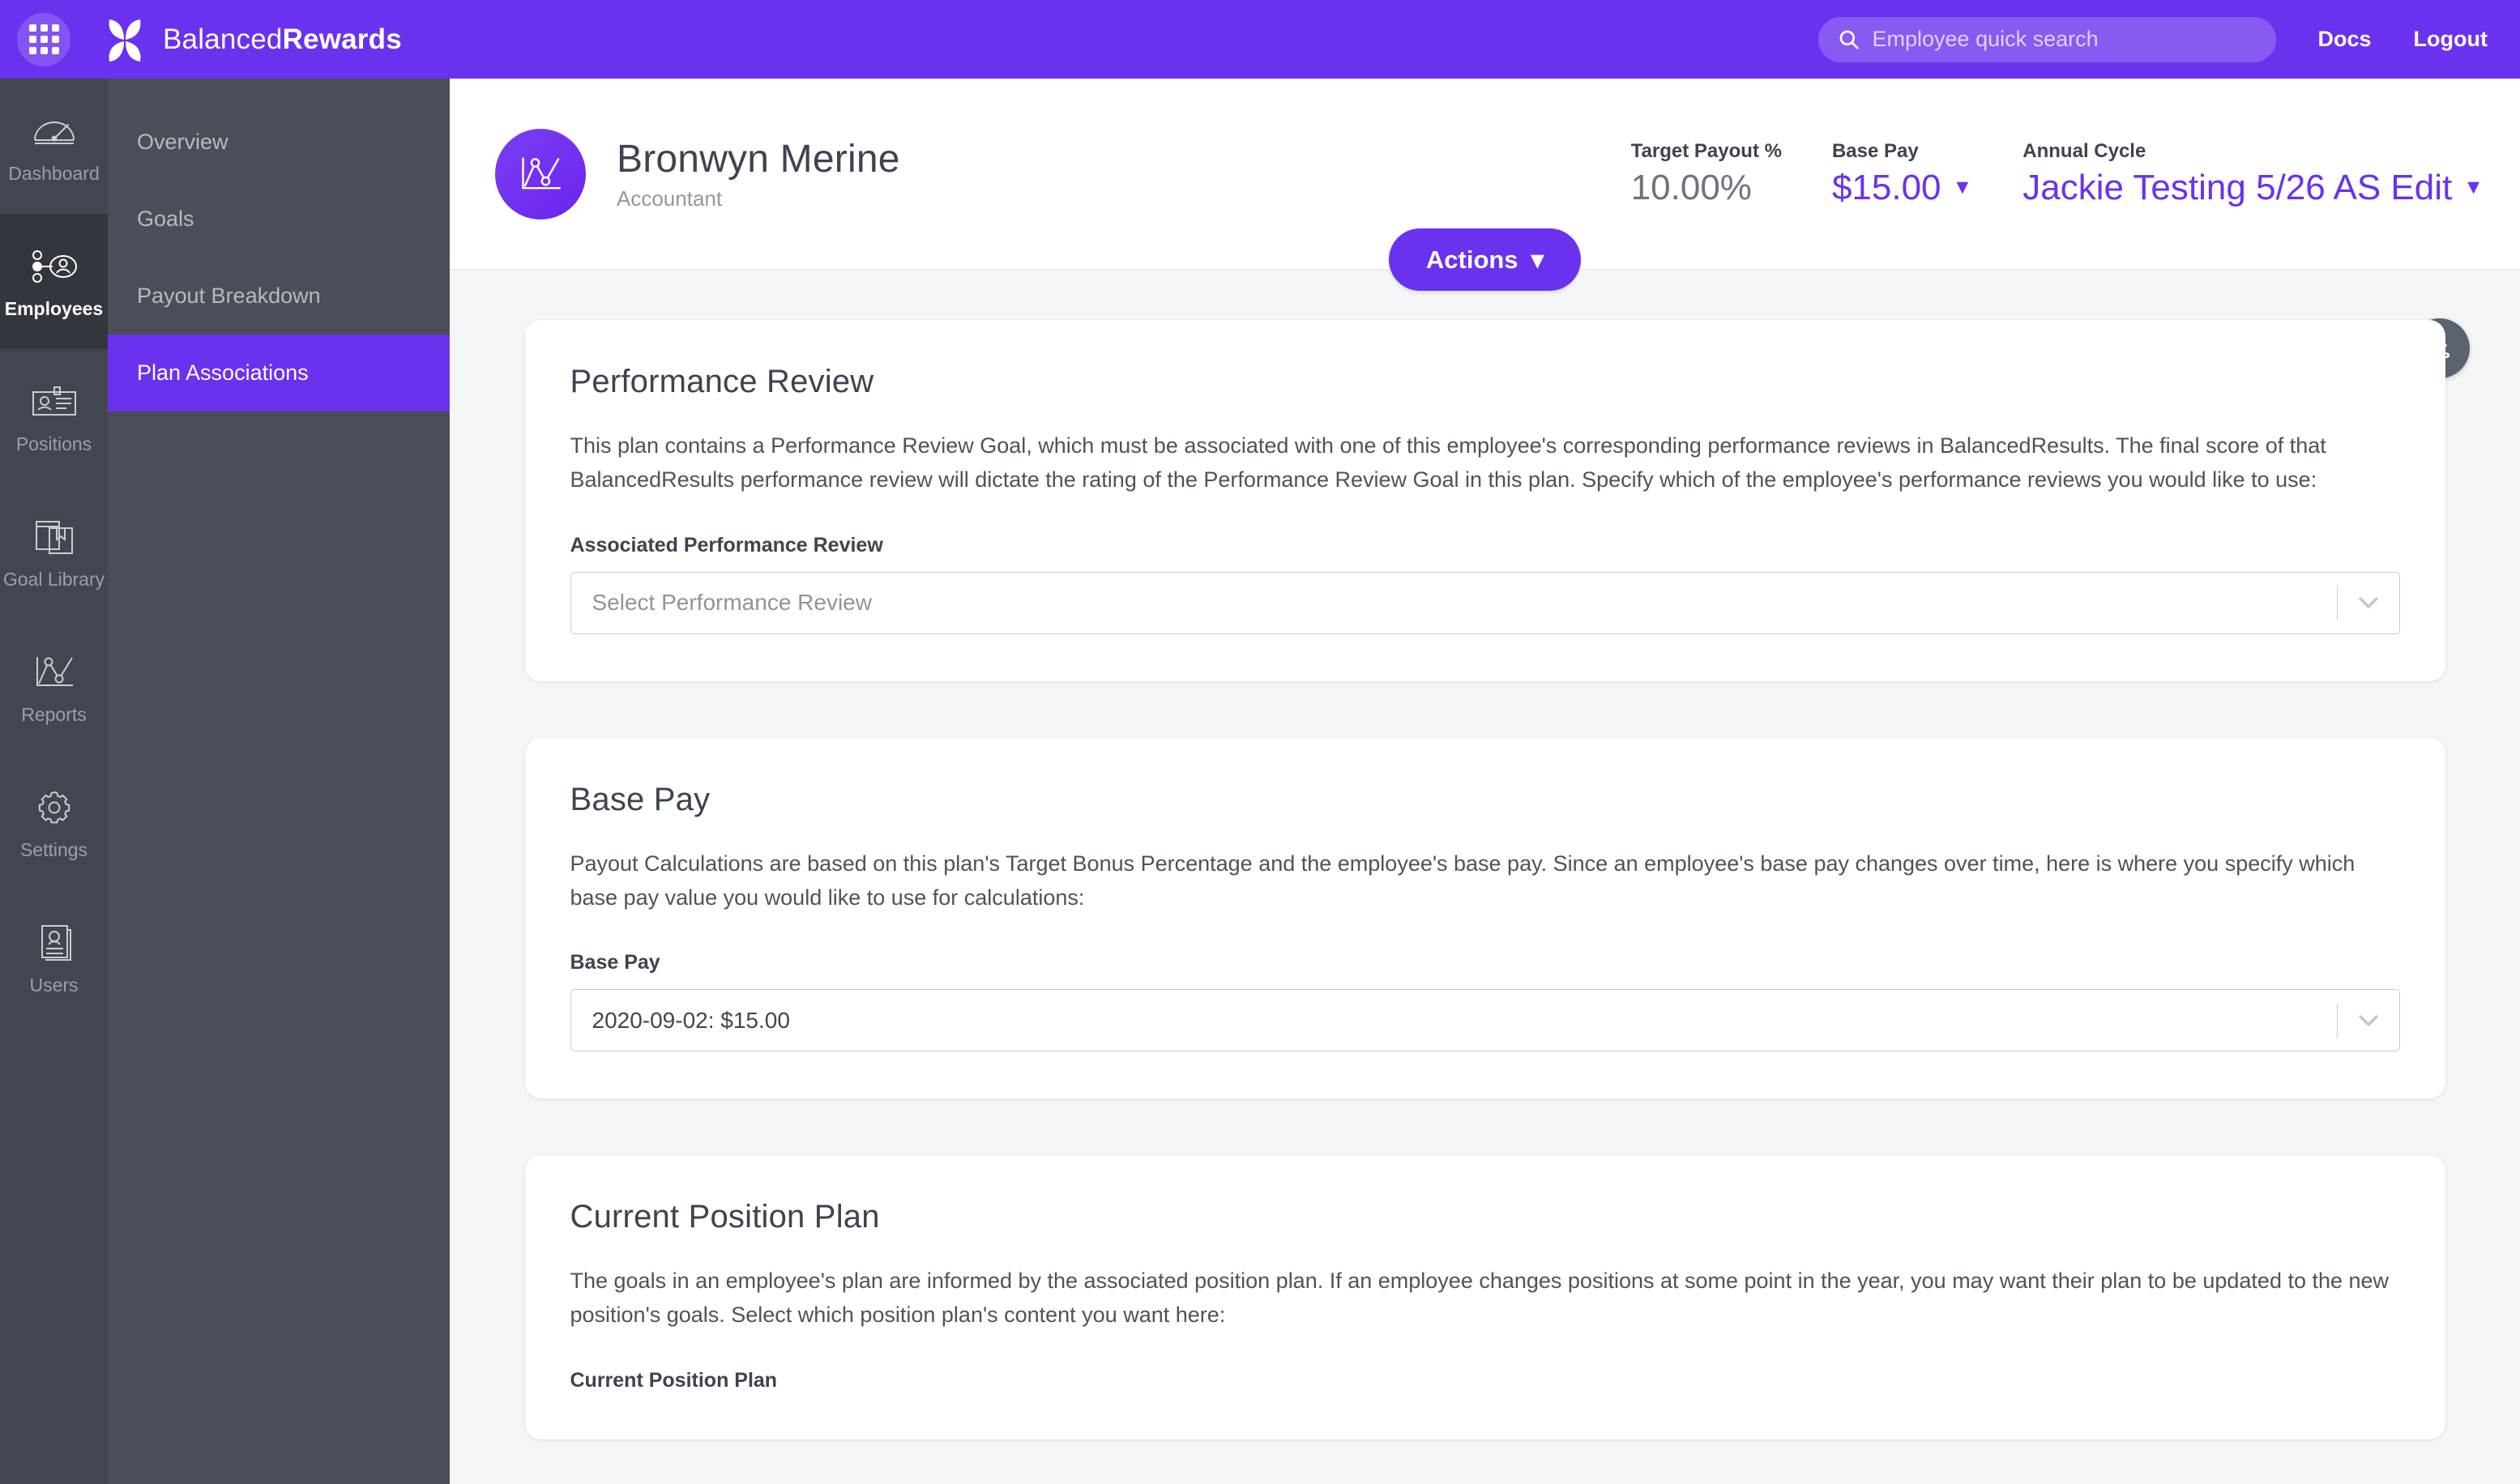 The width and height of the screenshot is (2520, 1484). I want to click on sidebar-item-label: Reports, so click(54, 714).